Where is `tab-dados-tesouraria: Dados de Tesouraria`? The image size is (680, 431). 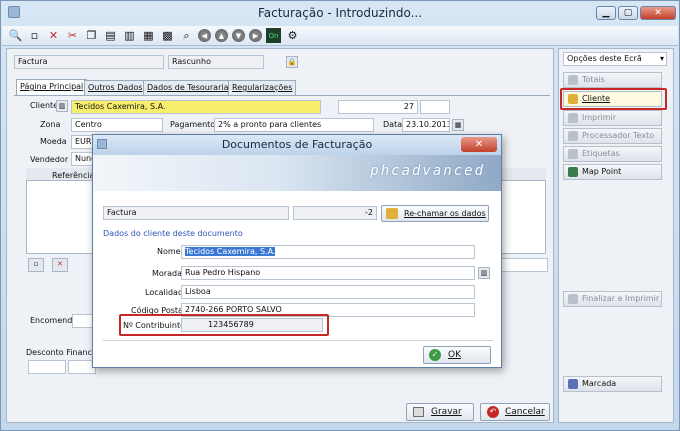 tab-dados-tesouraria: Dados de Tesouraria is located at coordinates (188, 87).